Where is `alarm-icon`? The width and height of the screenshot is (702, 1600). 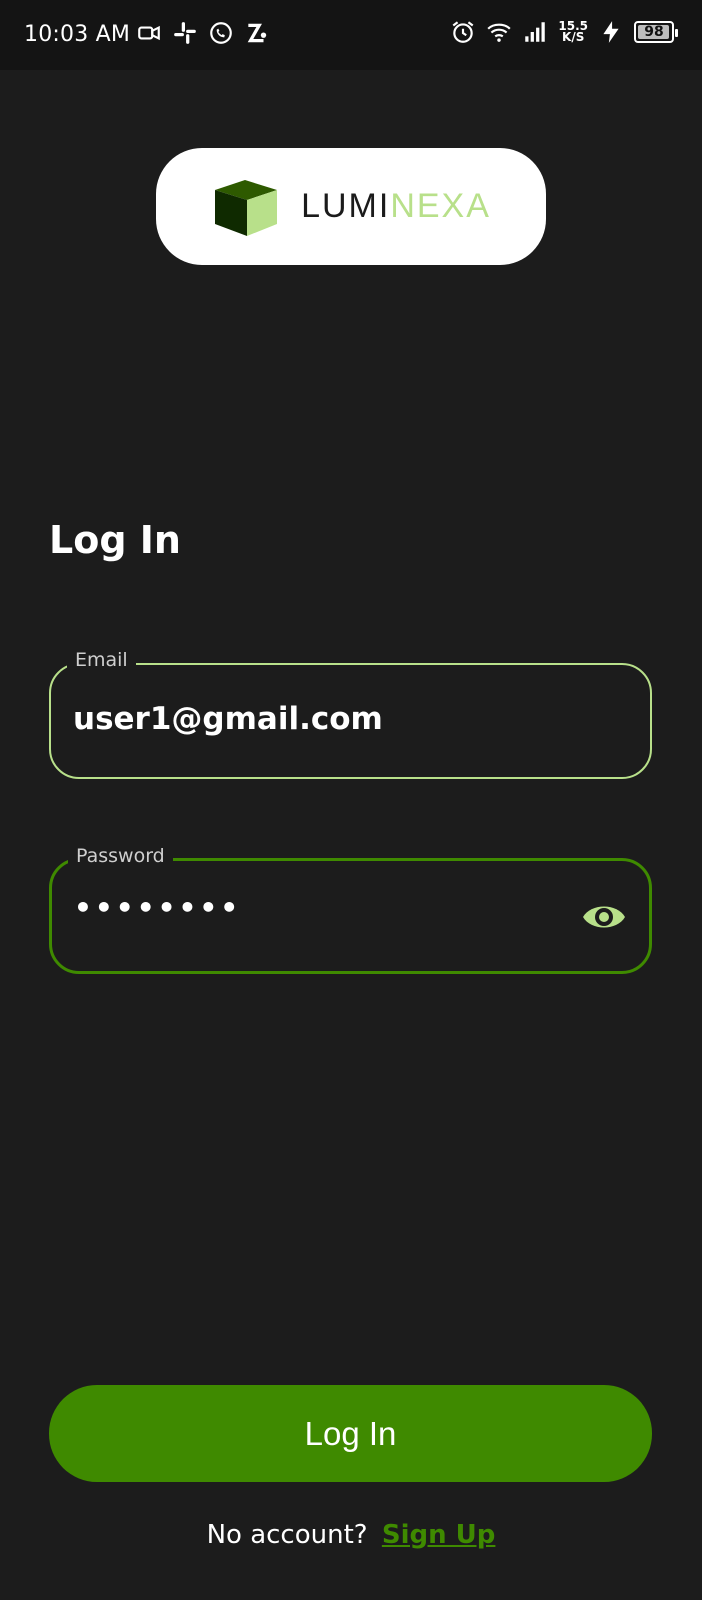
alarm-icon is located at coordinates (463, 32).